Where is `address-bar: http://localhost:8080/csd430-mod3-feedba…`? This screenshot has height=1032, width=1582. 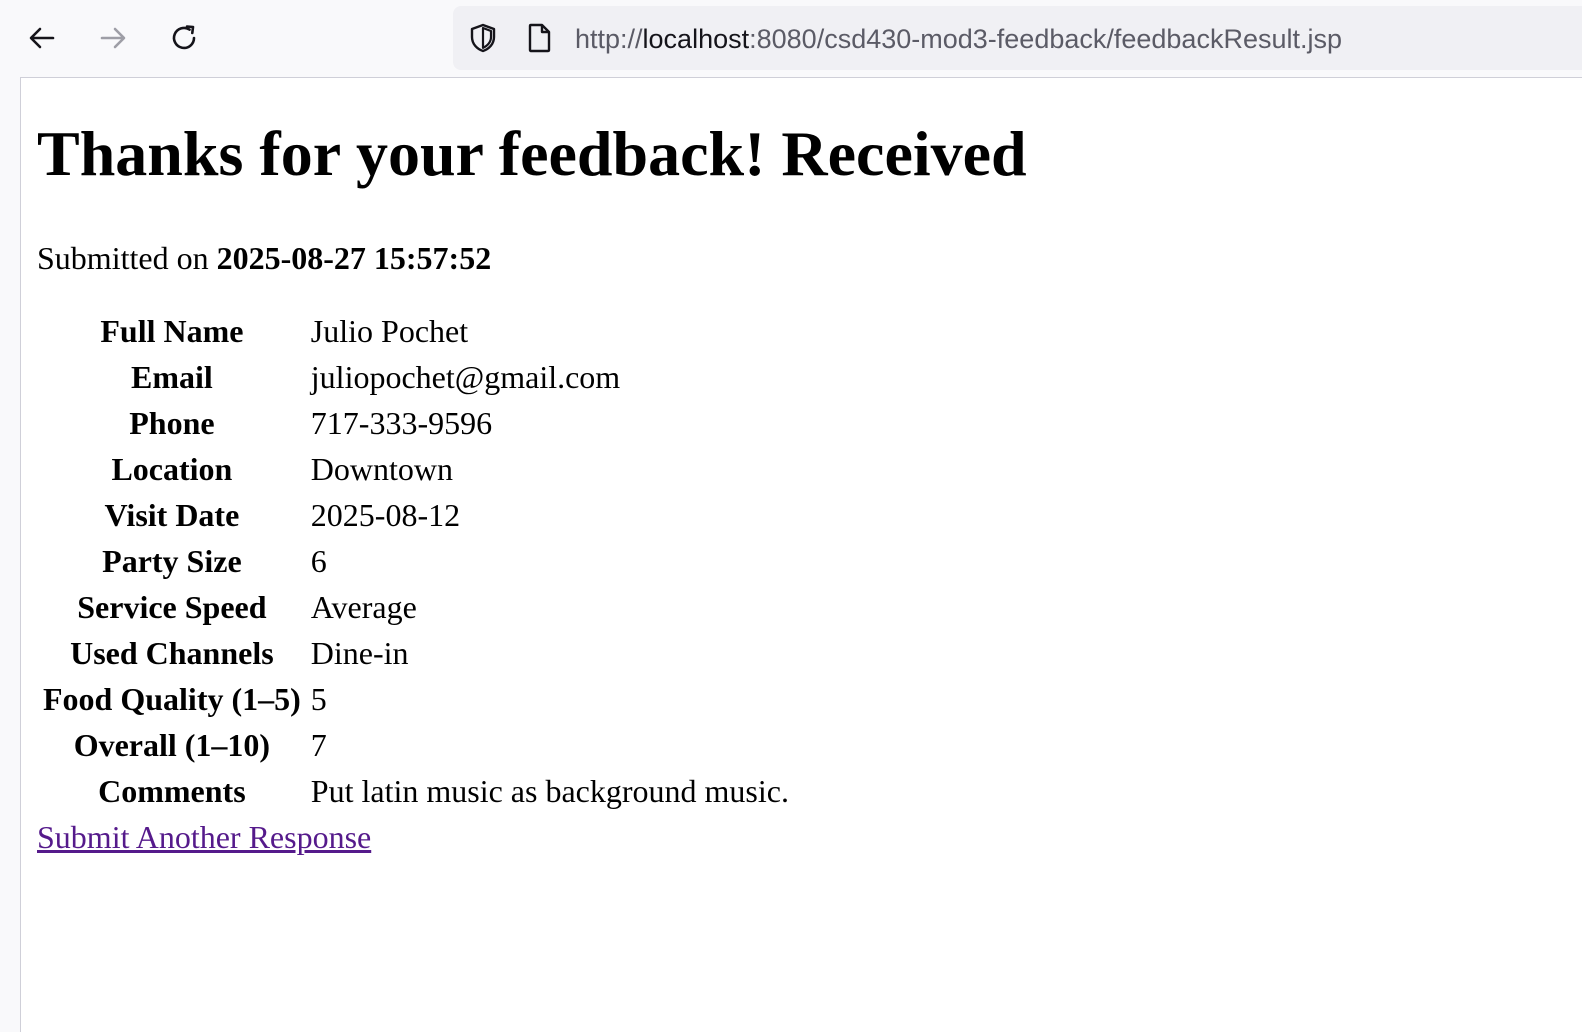
address-bar: http://localhost:8080/csd430-mod3-feedba… is located at coordinates (1017, 38).